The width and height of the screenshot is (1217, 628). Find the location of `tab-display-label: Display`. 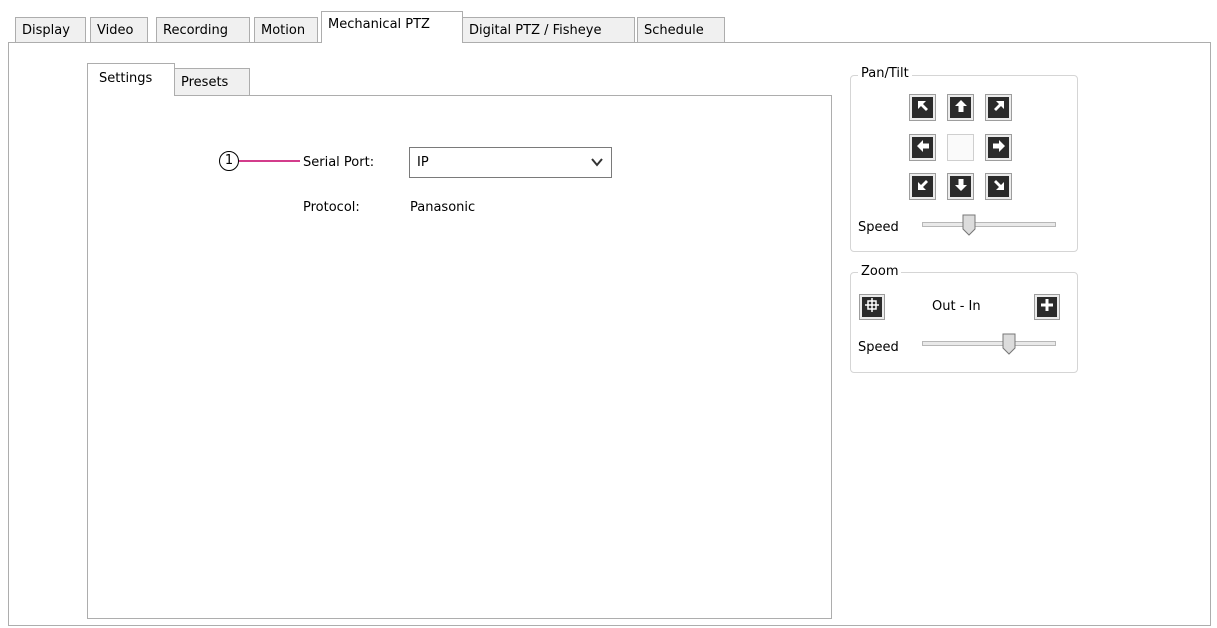

tab-display-label: Display is located at coordinates (46, 30).